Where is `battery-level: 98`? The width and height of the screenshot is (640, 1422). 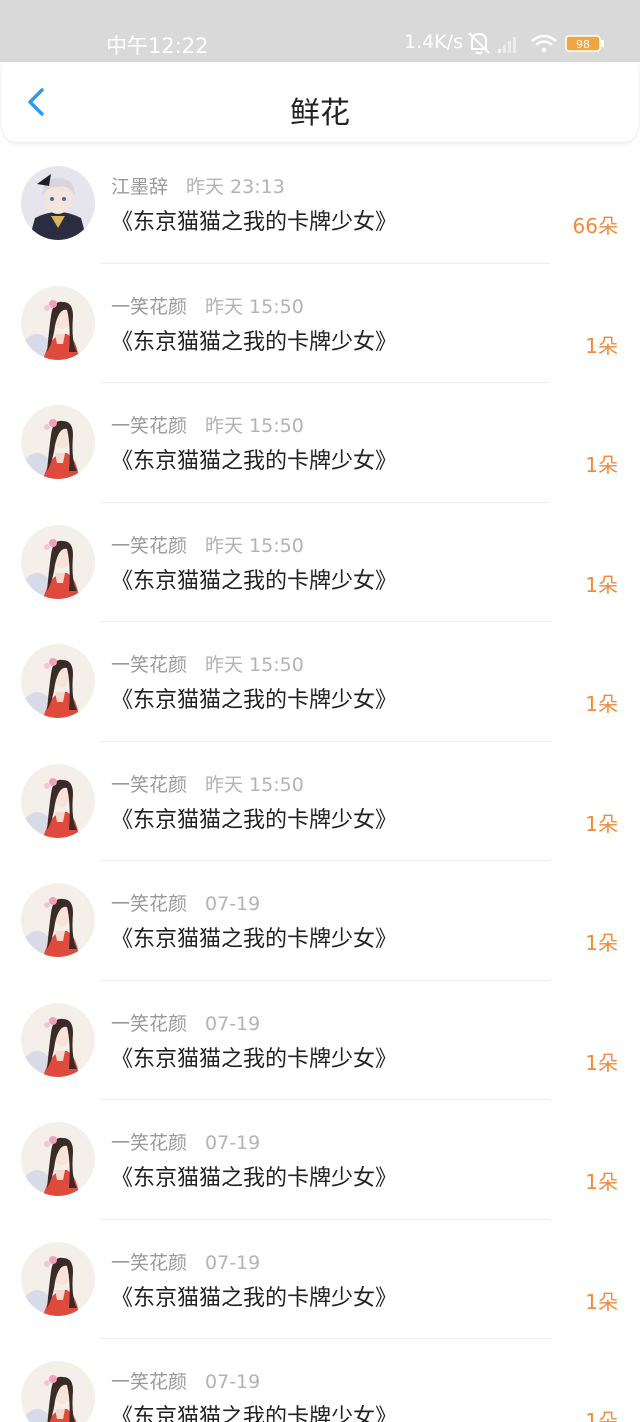
battery-level: 98 is located at coordinates (583, 44).